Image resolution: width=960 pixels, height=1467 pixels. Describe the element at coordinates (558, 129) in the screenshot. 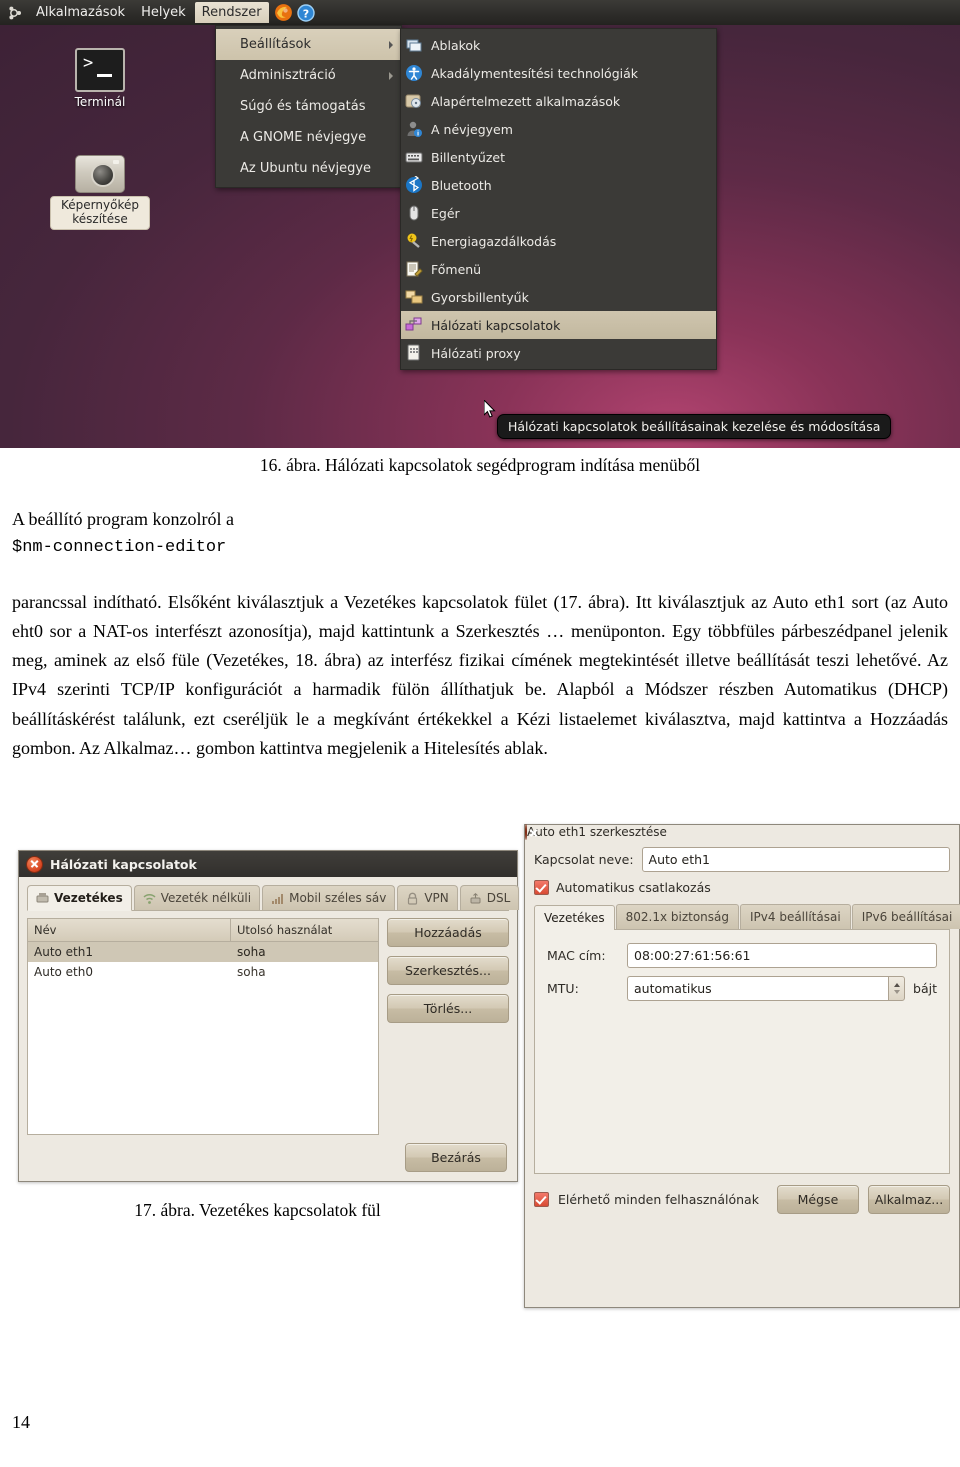

I see `submenu-item-a-nevjegyem: i A névjegyem` at that location.